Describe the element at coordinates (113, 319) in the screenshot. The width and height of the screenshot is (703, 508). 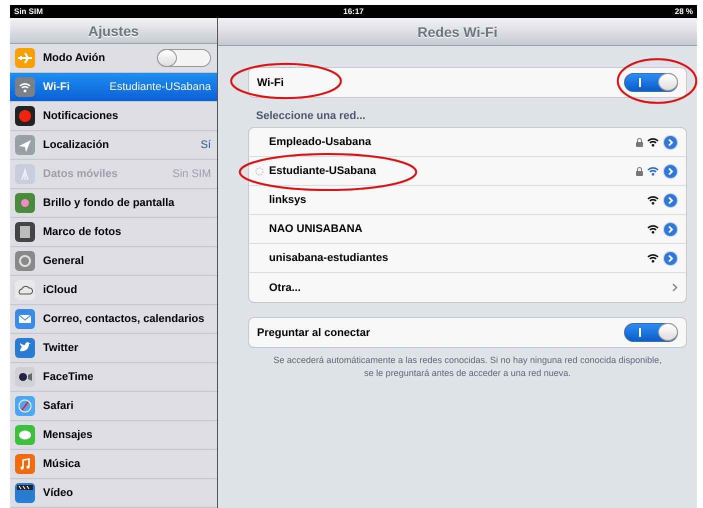
I see `settings-item: Correo, contactos, calendarios` at that location.